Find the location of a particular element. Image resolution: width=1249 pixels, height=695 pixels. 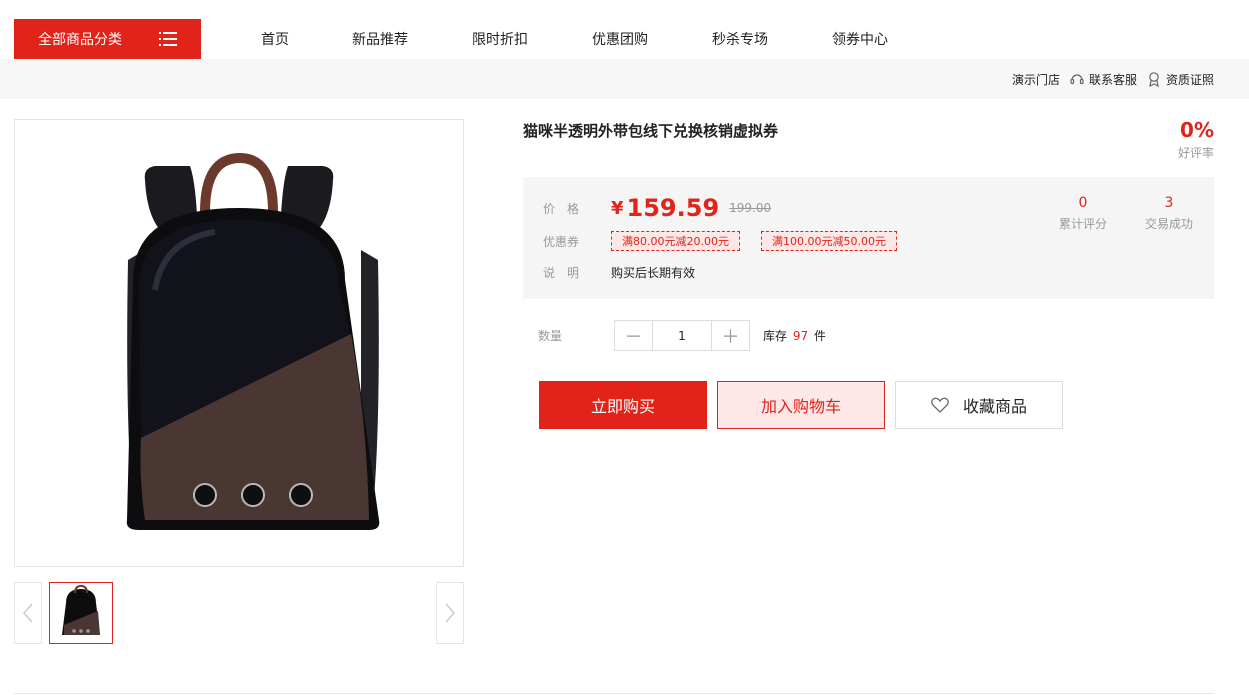

rating-block: 0% 好评率 is located at coordinates (1196, 139).